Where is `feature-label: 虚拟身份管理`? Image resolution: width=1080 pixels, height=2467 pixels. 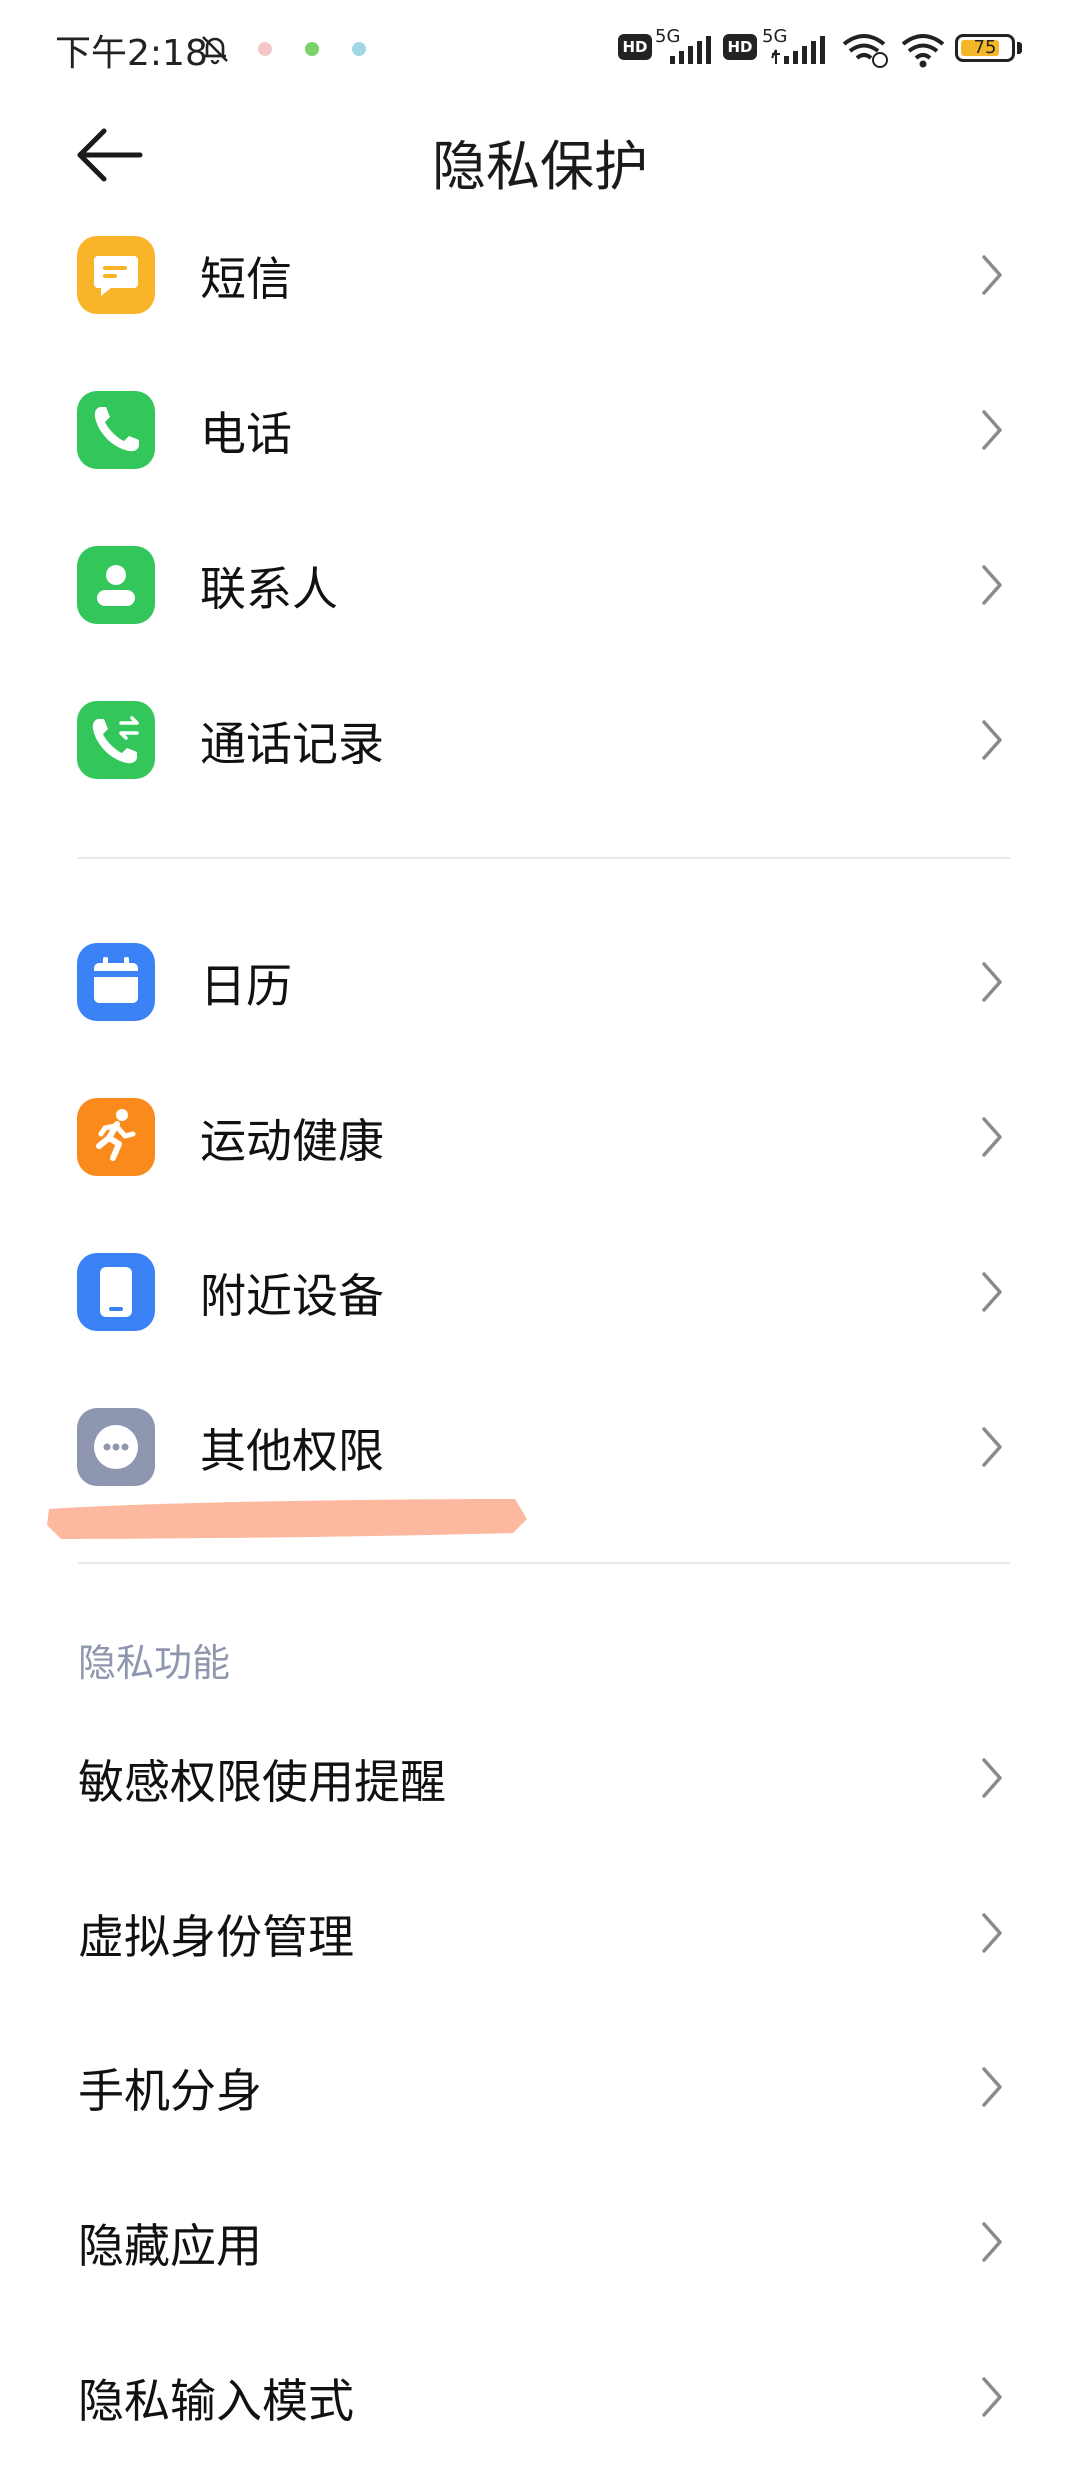 feature-label: 虚拟身份管理 is located at coordinates (216, 1937).